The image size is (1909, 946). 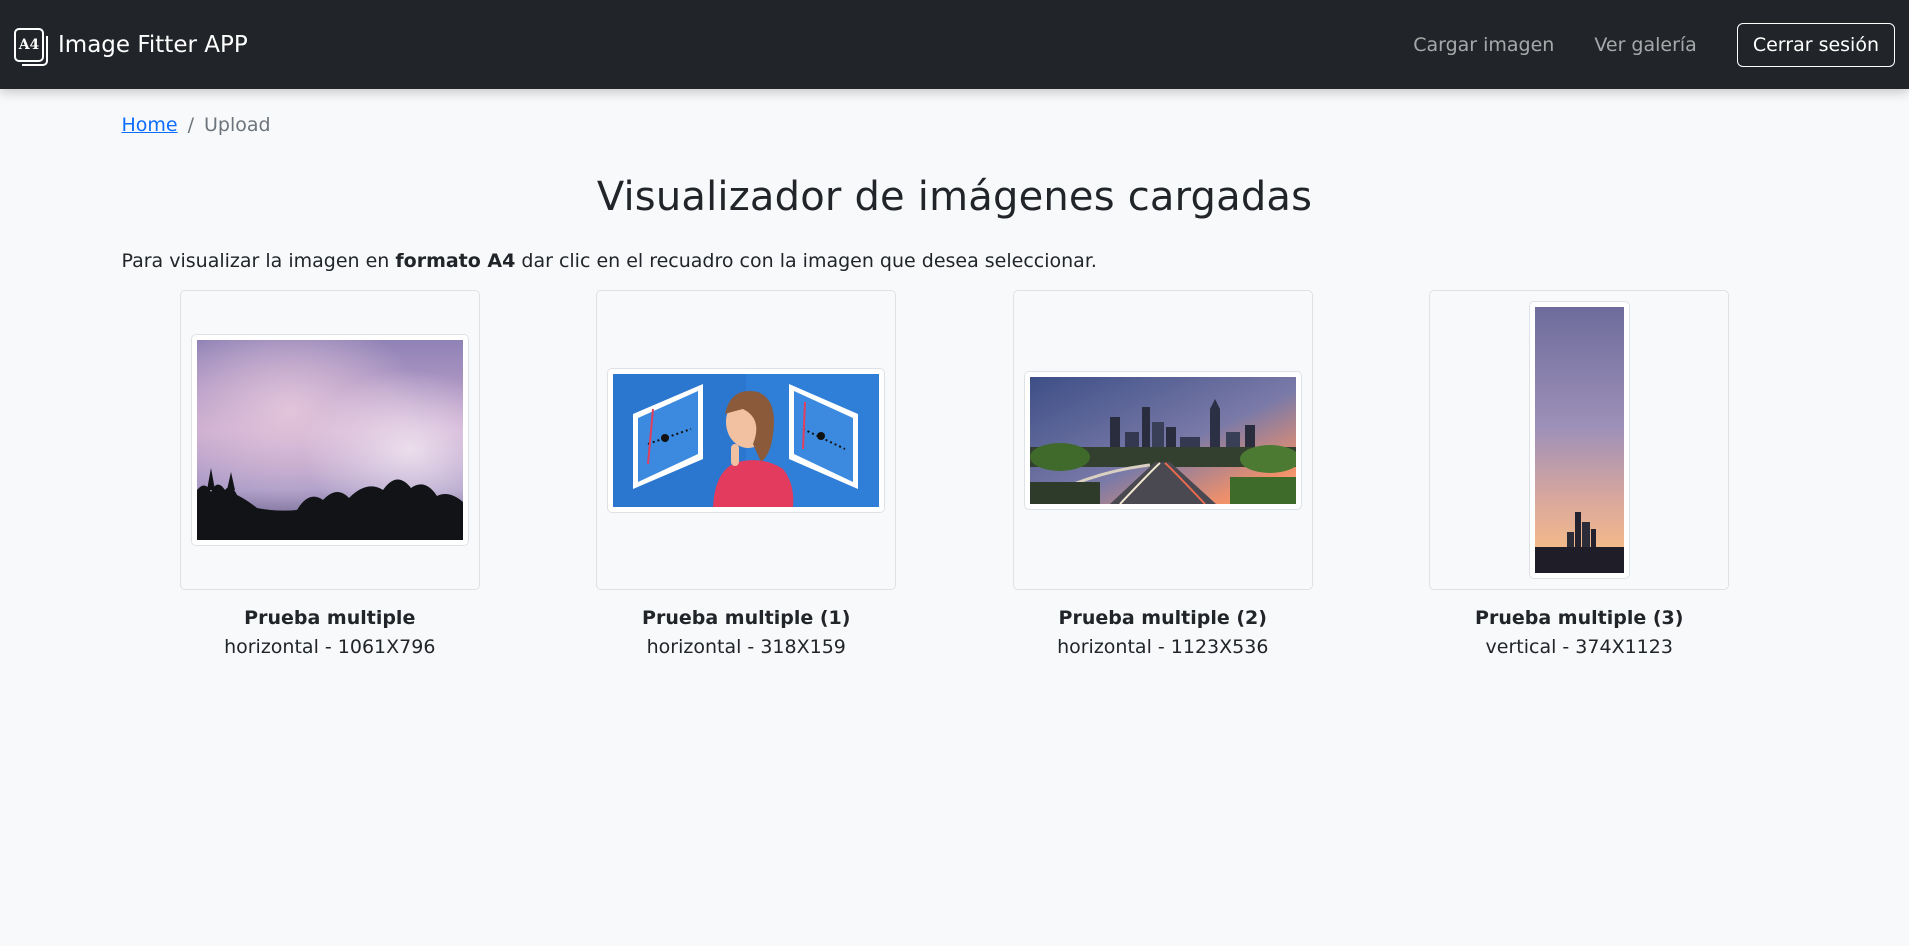 I want to click on image-title: Prueba multiple (3), so click(x=1579, y=618).